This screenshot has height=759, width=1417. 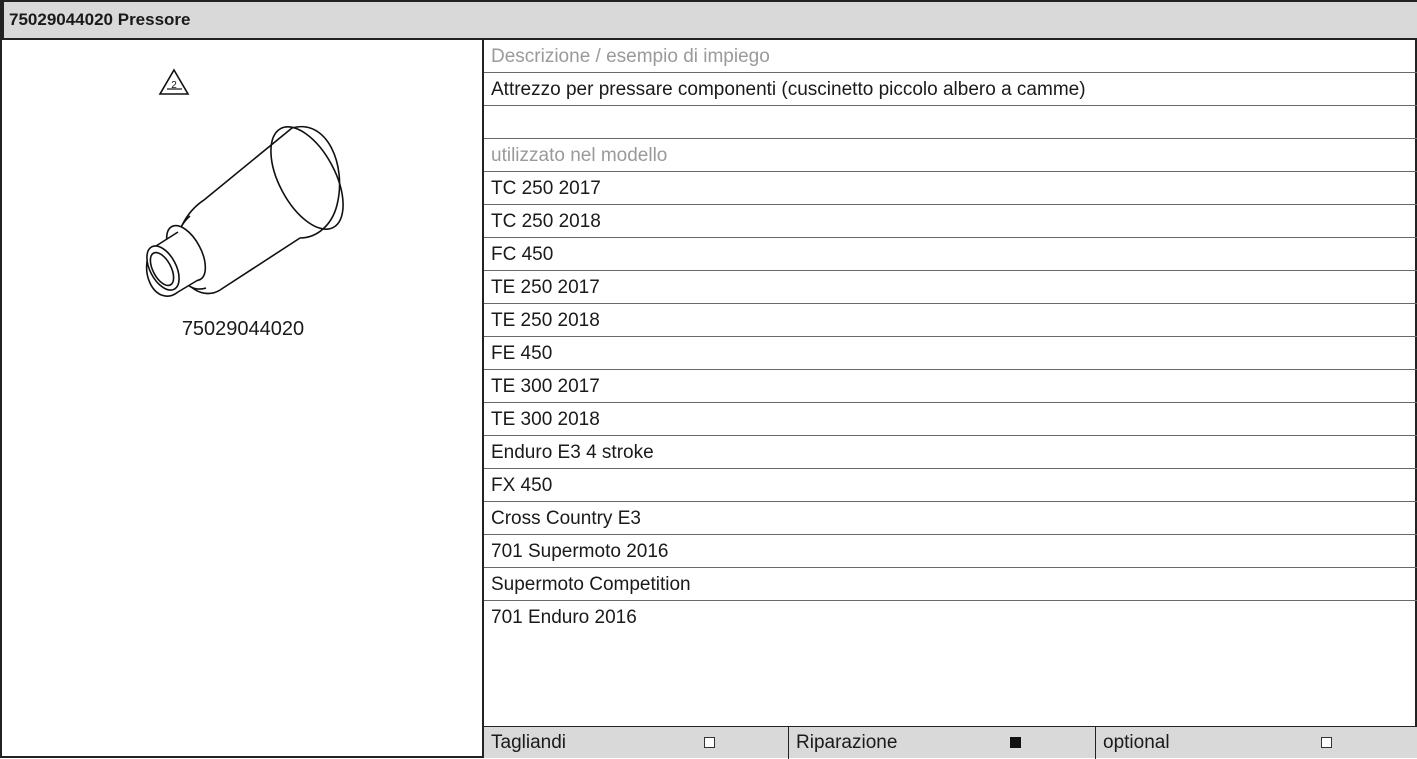 What do you see at coordinates (950, 518) in the screenshot?
I see `model-item: Cross Country E3` at bounding box center [950, 518].